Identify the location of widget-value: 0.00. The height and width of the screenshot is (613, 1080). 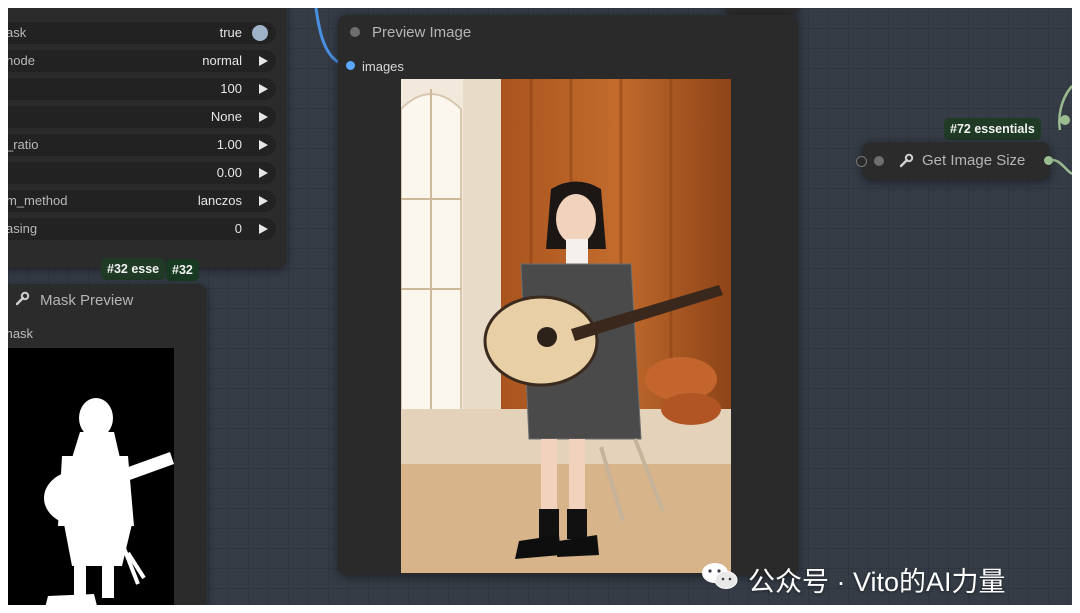
(229, 172).